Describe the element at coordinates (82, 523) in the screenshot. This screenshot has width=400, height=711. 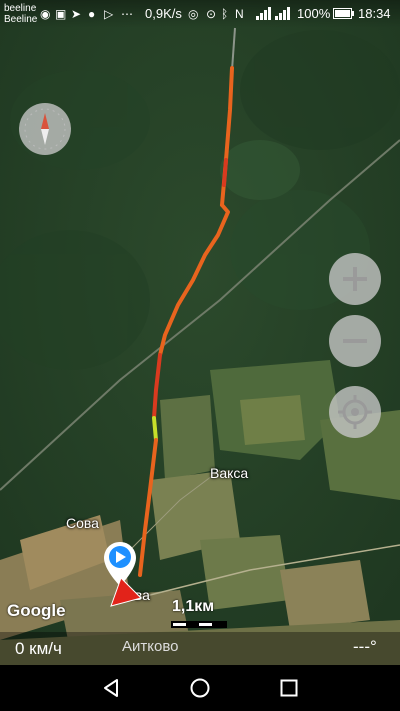
I see `place-label-sova: Сова` at that location.